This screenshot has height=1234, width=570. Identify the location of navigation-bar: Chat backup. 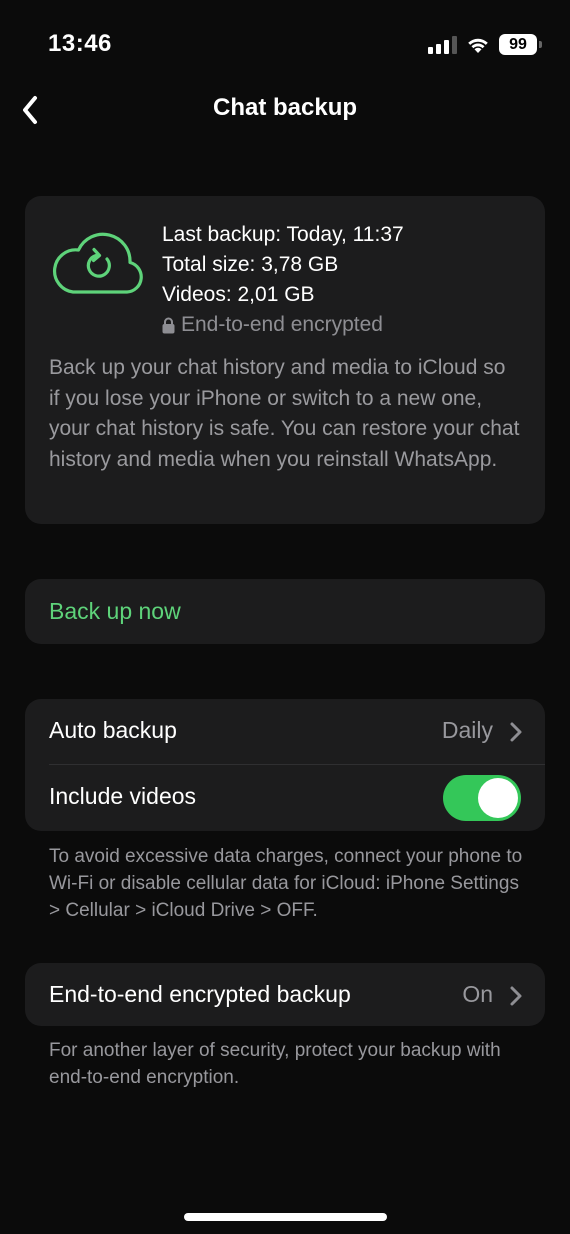
(285, 110).